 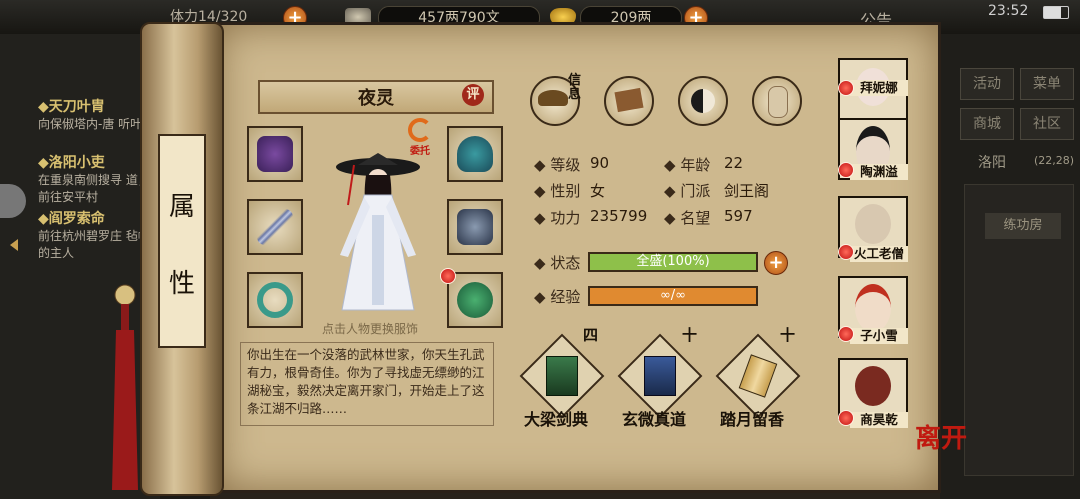 I want to click on ring-icon, so click(x=275, y=300).